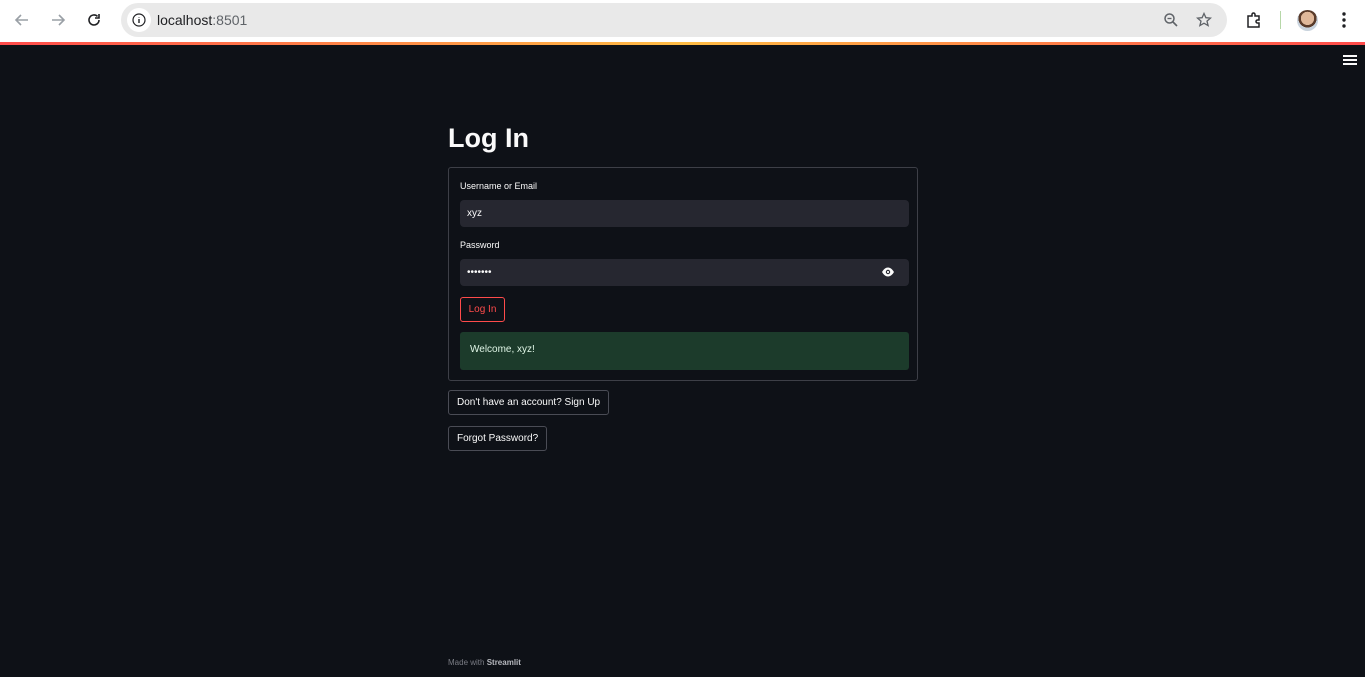 The width and height of the screenshot is (1365, 677). Describe the element at coordinates (467, 662) in the screenshot. I see `footer-prefix: Made with` at that location.